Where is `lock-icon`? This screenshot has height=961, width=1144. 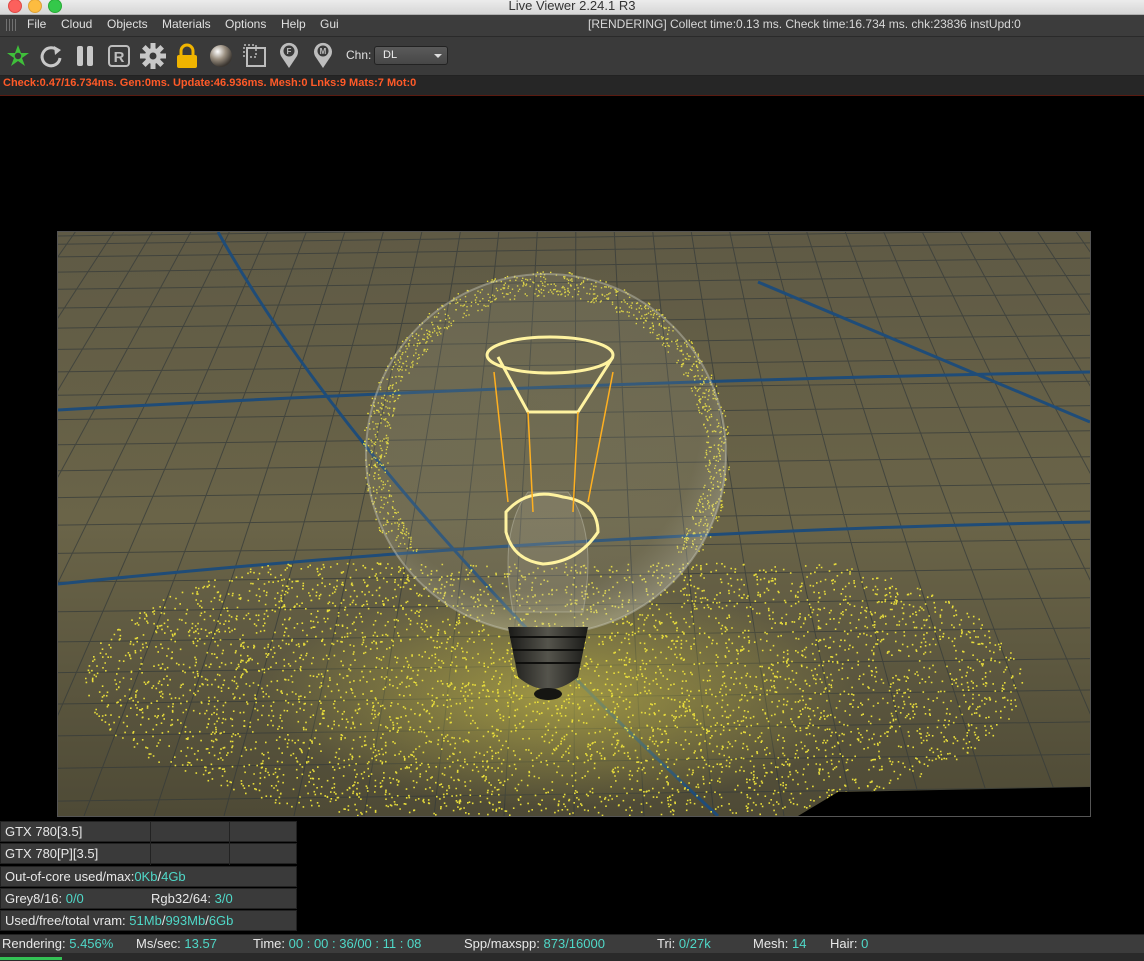 lock-icon is located at coordinates (187, 56).